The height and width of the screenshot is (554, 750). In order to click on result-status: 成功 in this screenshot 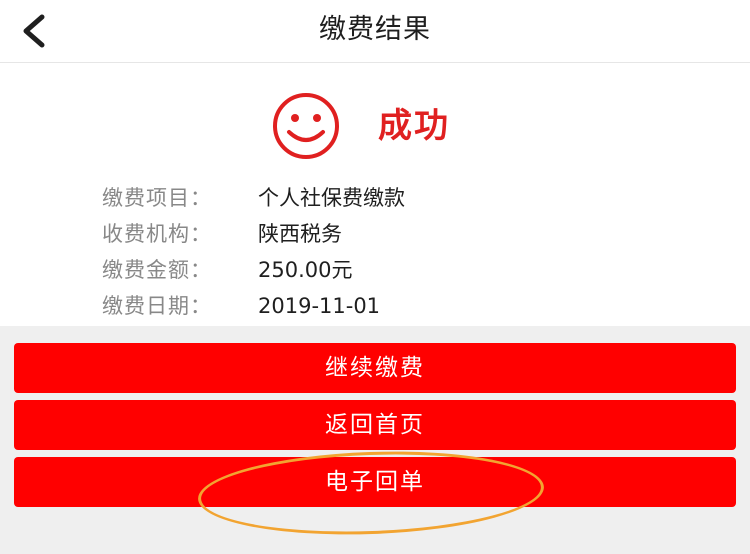, I will do `click(375, 124)`.